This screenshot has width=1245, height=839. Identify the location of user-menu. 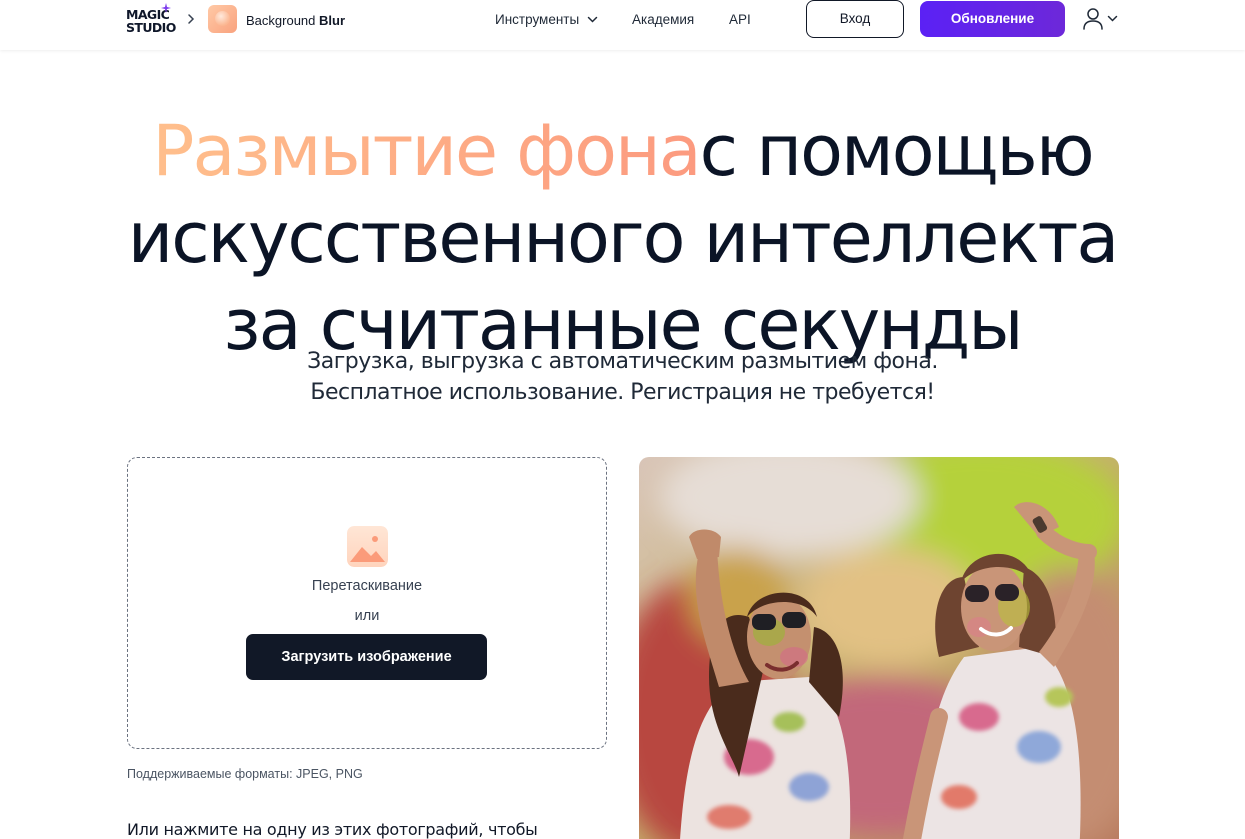
(1101, 19).